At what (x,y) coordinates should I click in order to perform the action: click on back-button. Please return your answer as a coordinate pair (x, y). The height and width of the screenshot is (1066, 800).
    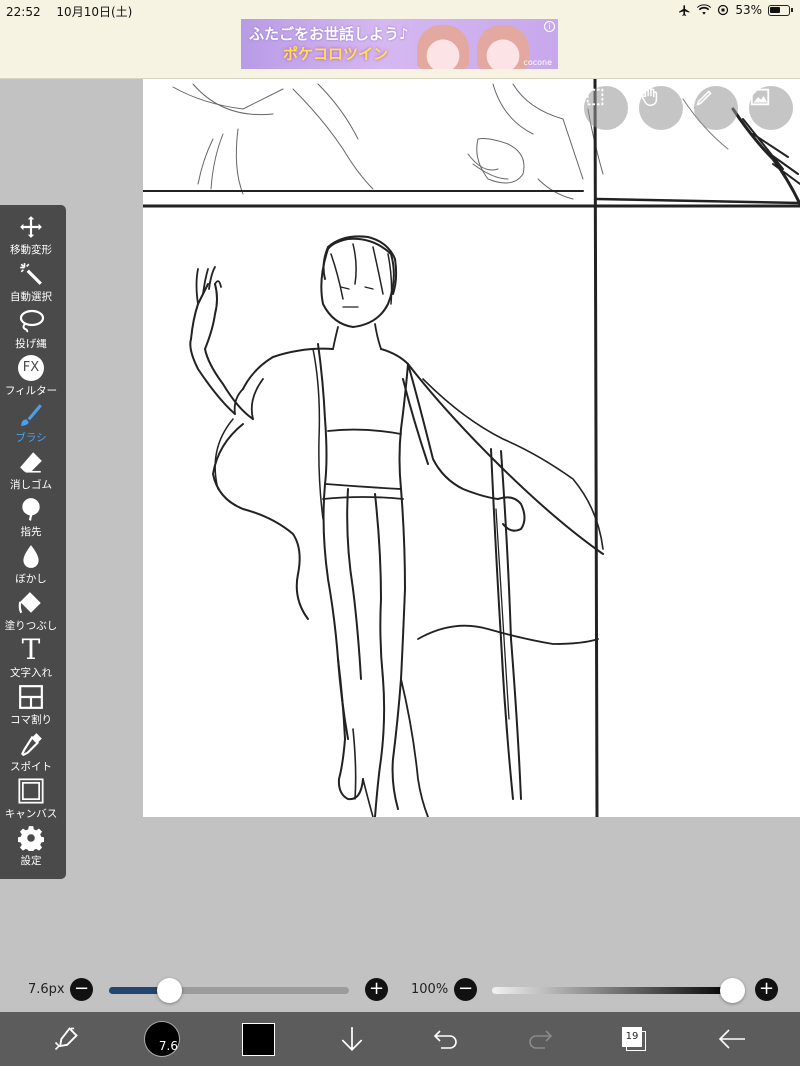
    Looking at the image, I should click on (732, 1039).